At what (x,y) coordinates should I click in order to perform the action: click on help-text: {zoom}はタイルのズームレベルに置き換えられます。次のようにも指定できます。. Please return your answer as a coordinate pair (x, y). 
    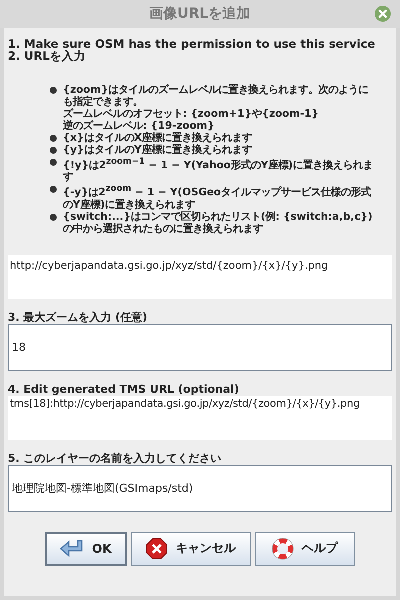
    Looking at the image, I should click on (216, 96).